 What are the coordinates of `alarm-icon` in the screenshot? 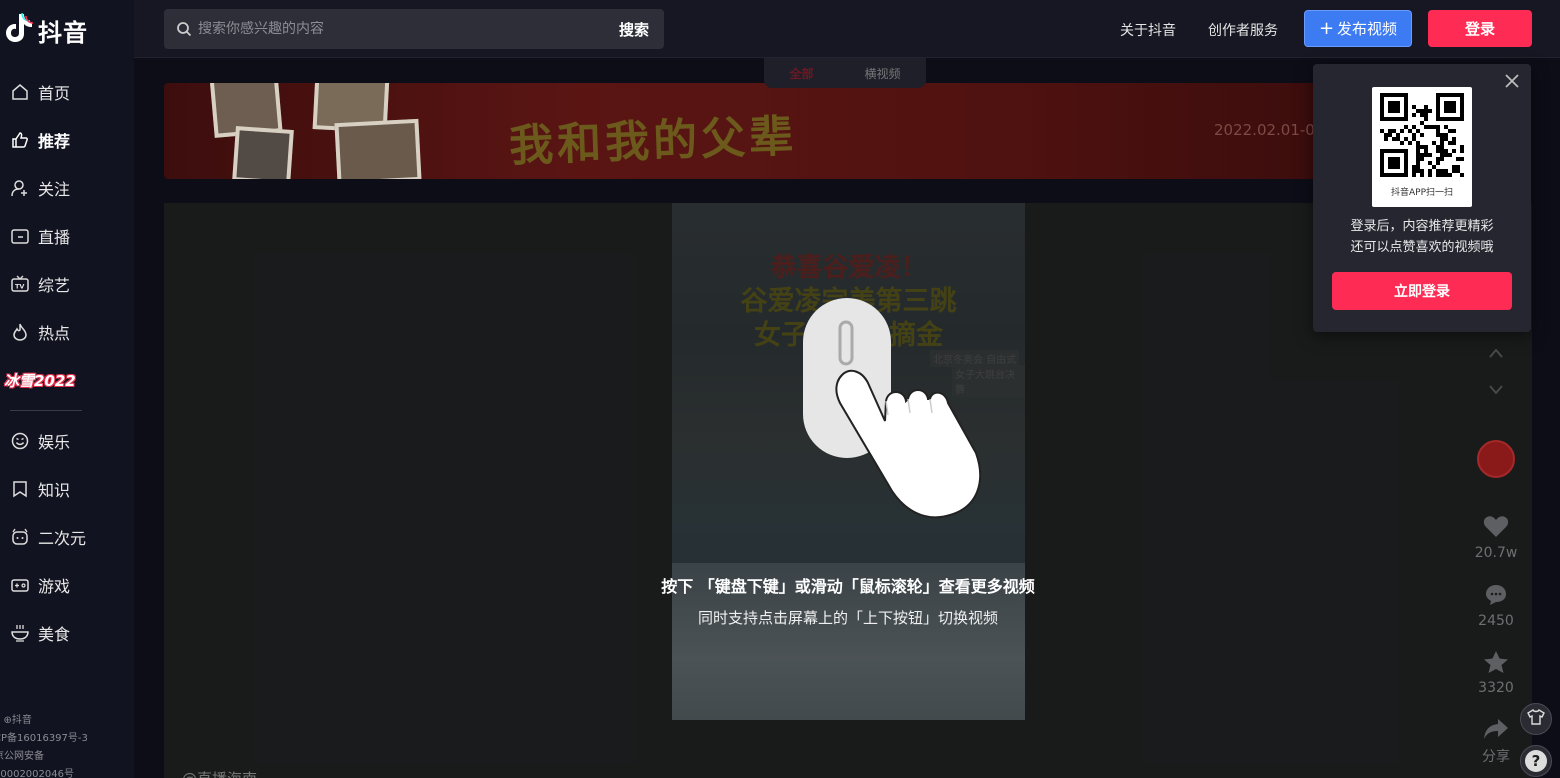 It's located at (20, 537).